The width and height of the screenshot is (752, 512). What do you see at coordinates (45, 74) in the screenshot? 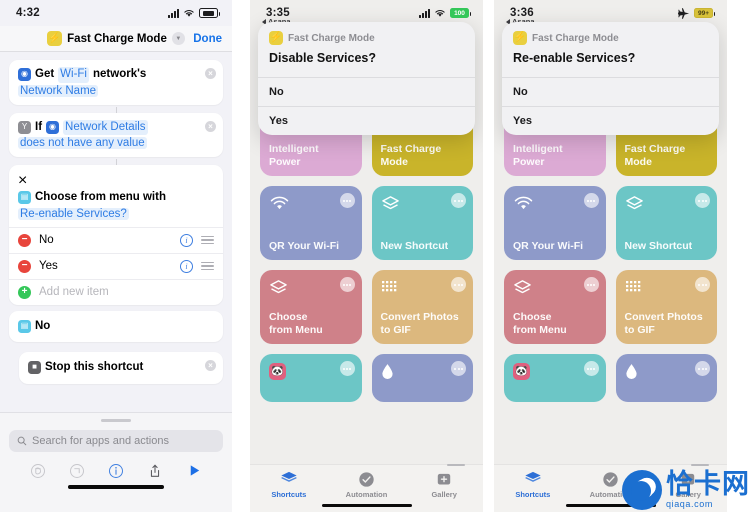
I see `action-text-pre: Get` at bounding box center [45, 74].